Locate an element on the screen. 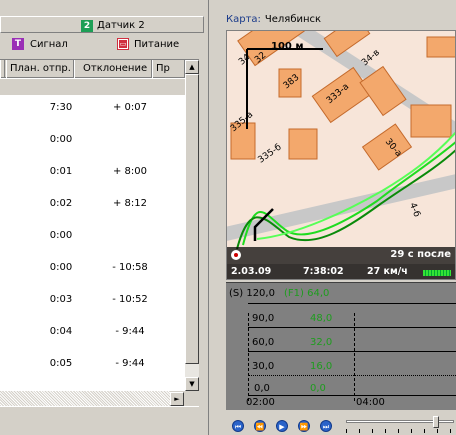  panel-splitter is located at coordinates (216, 217).